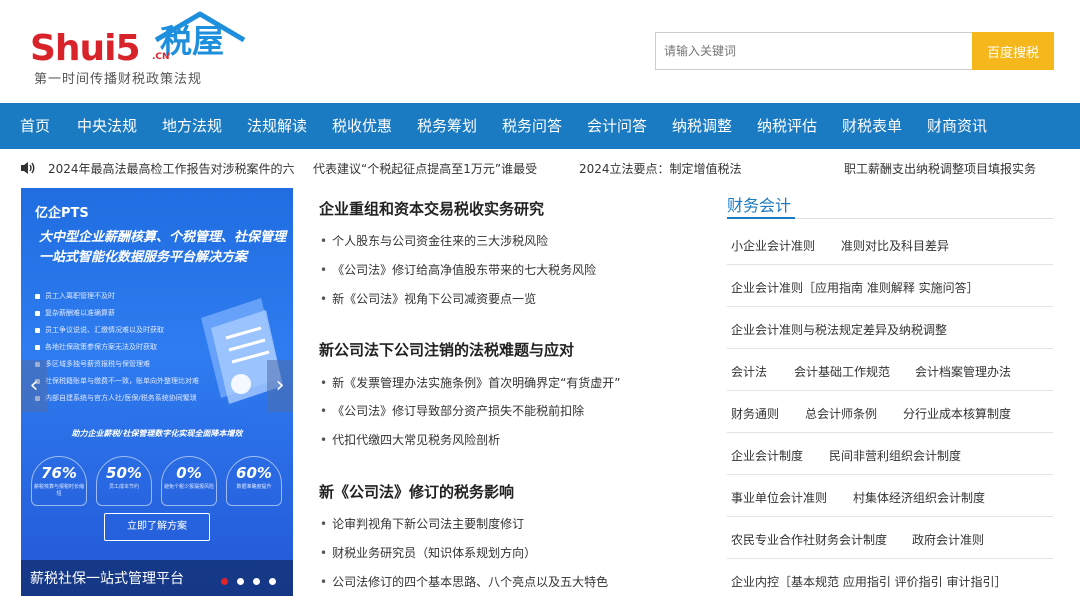 Image resolution: width=1080 pixels, height=610 pixels. I want to click on nav-item-accounting-qa: 会计问答, so click(617, 126).